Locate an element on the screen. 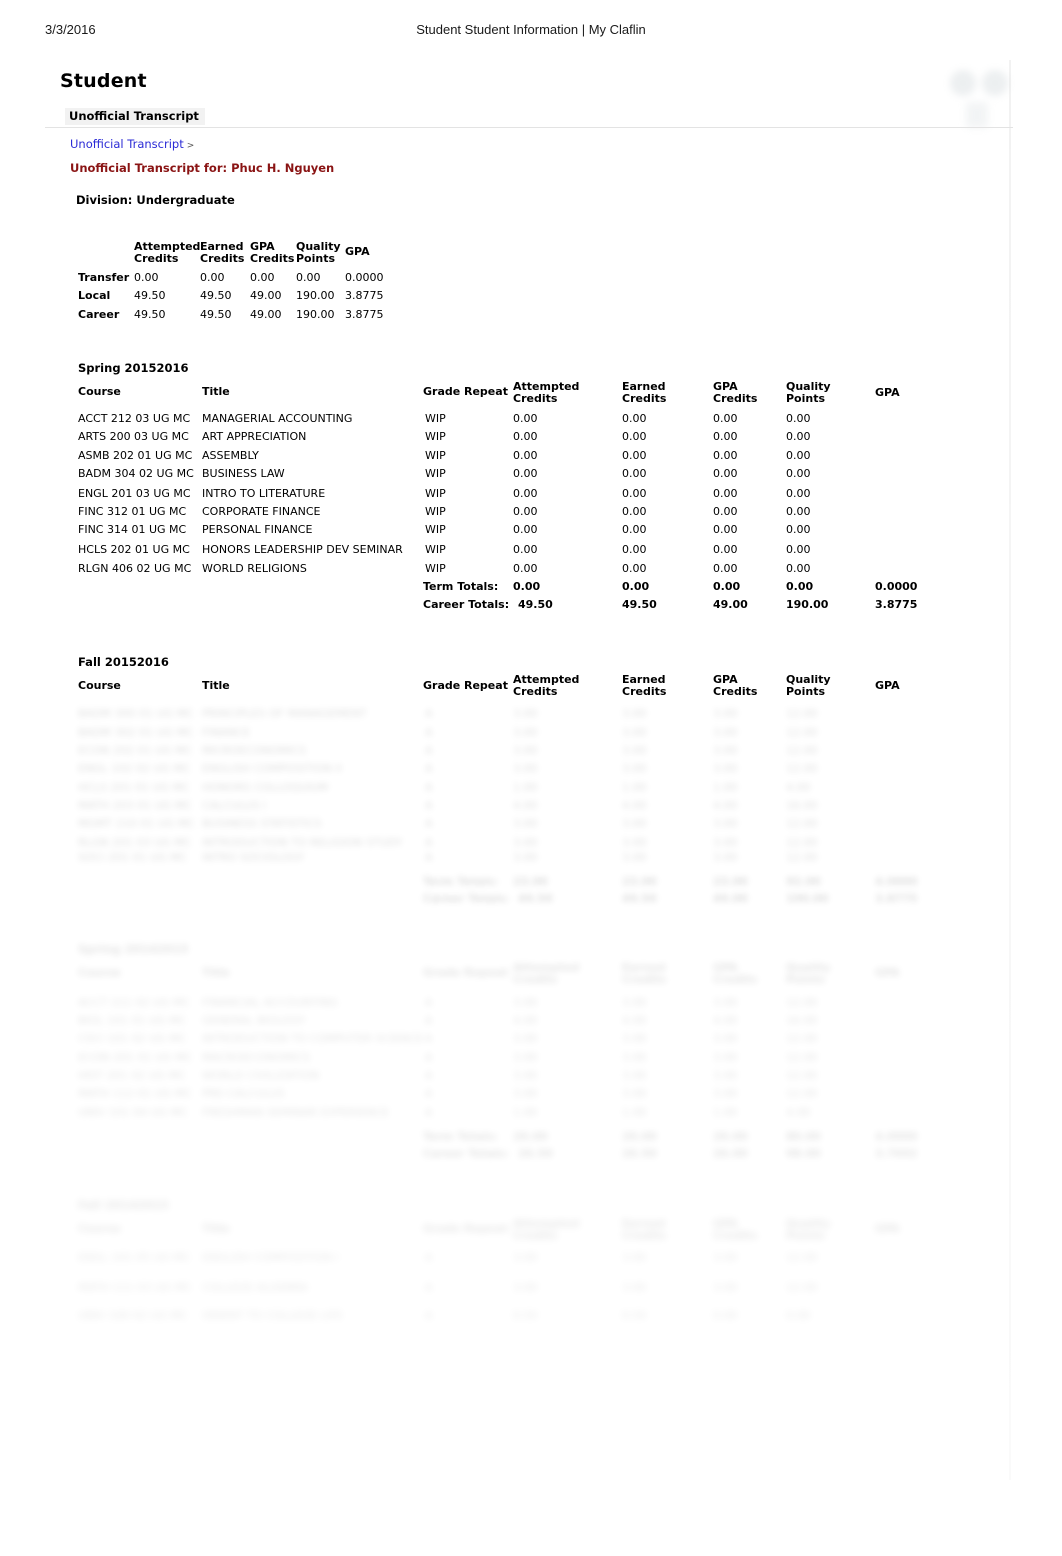 Image resolution: width=1062 pixels, height=1556 pixels. cell-title: INTRO TO LITERATURE is located at coordinates (264, 493).